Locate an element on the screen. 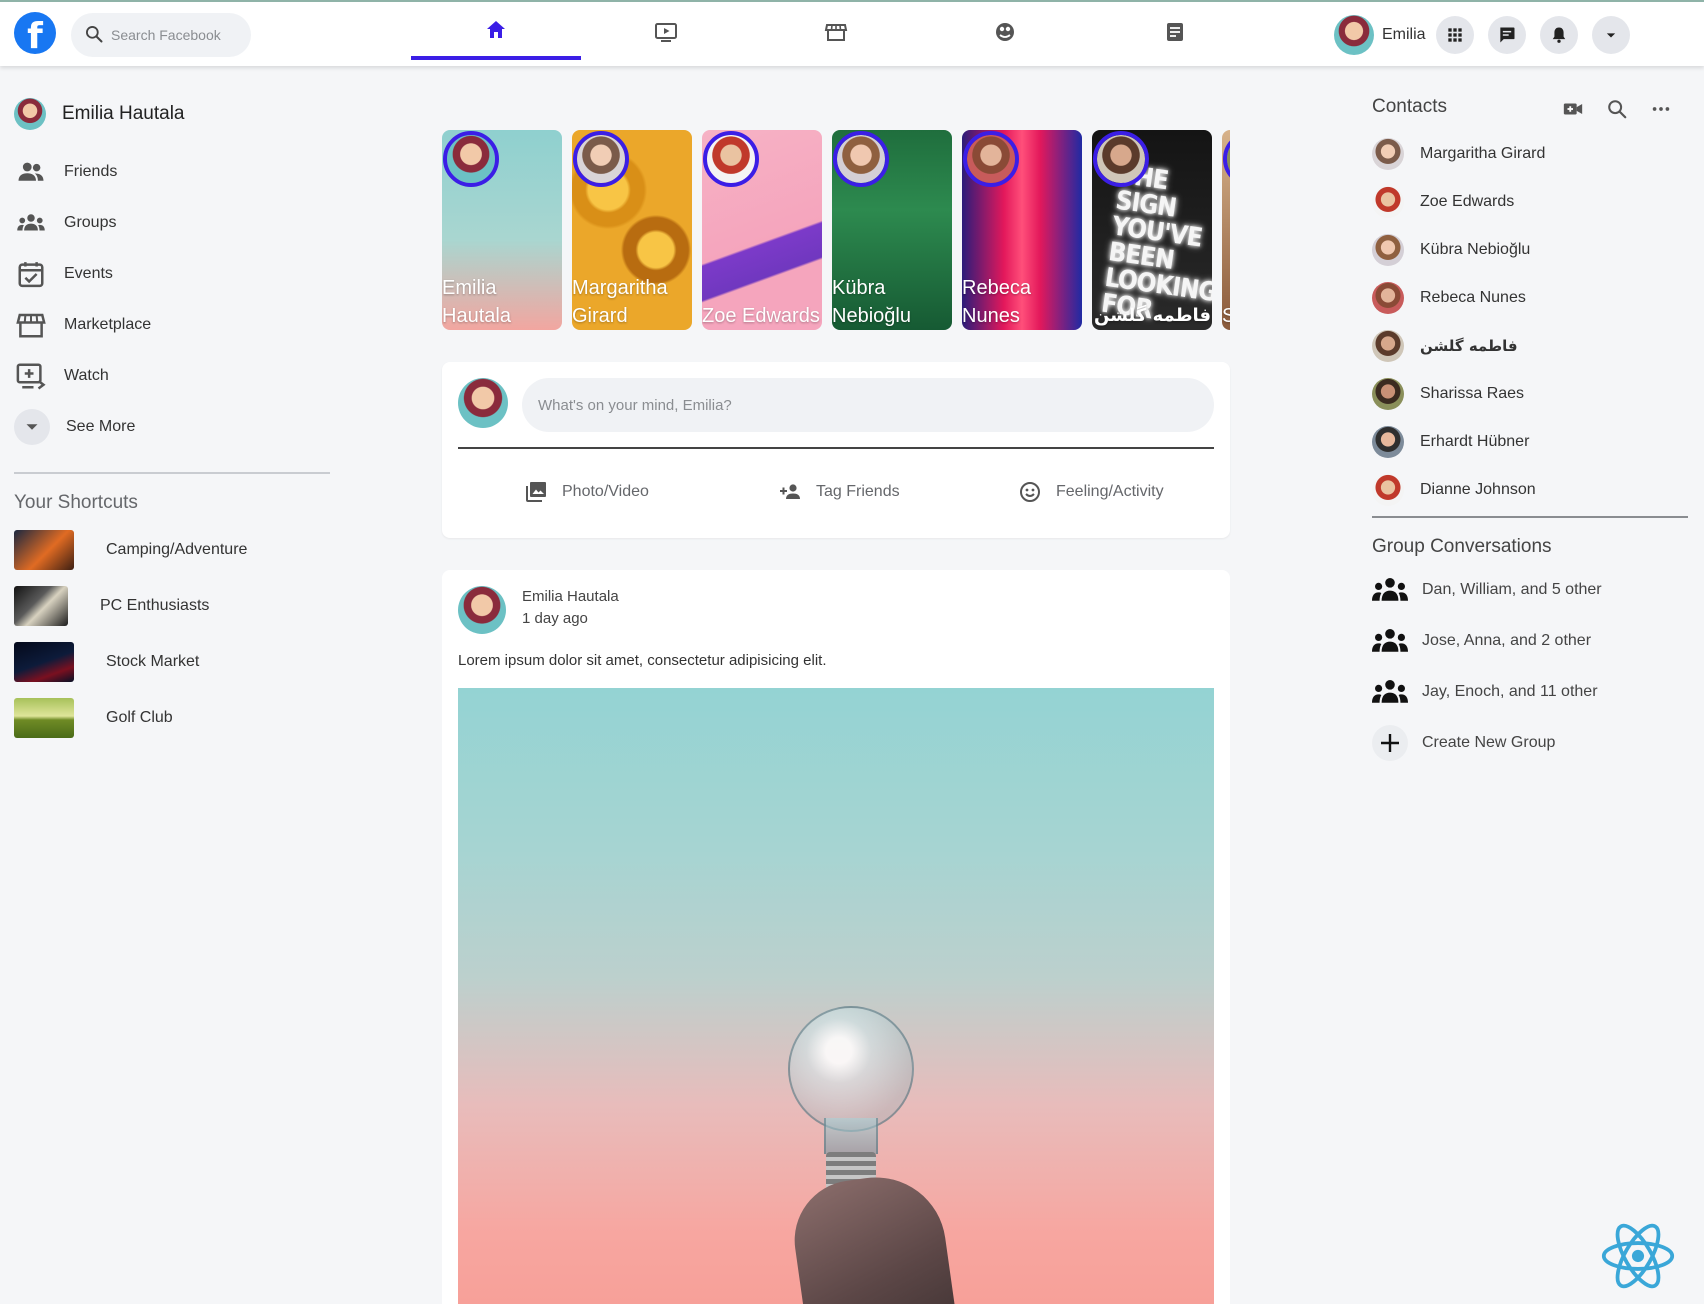  group-conversation-label: Jay, Enoch, and 11 other is located at coordinates (1510, 691).